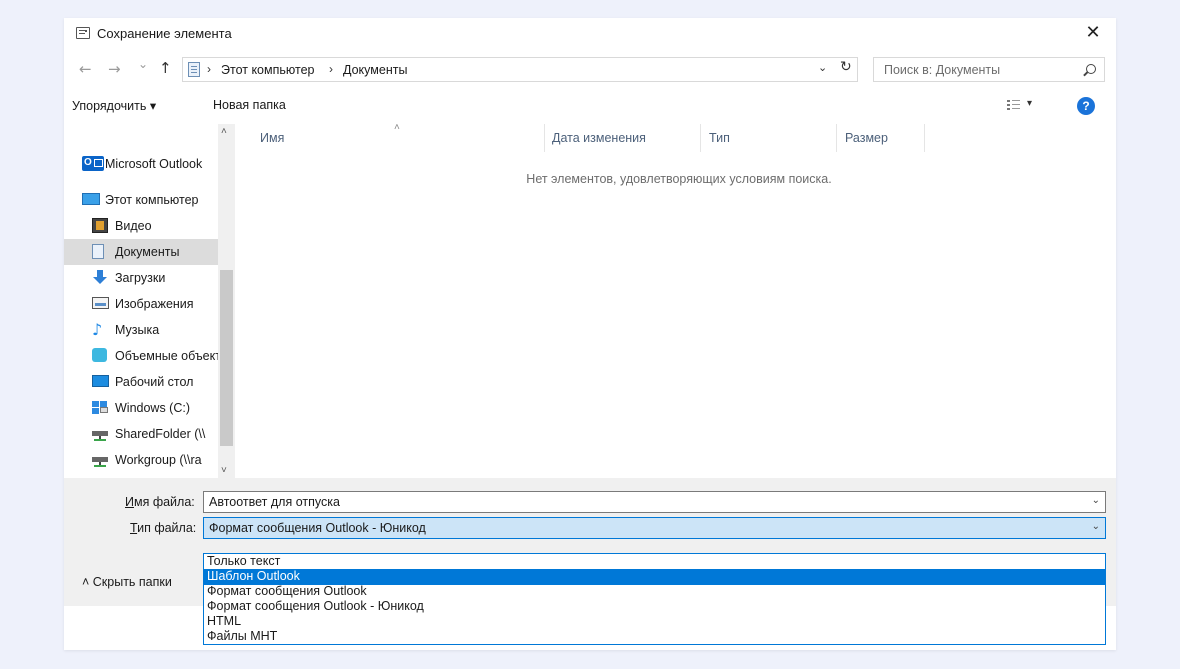  I want to click on outlook-icon: O, so click(93, 163).